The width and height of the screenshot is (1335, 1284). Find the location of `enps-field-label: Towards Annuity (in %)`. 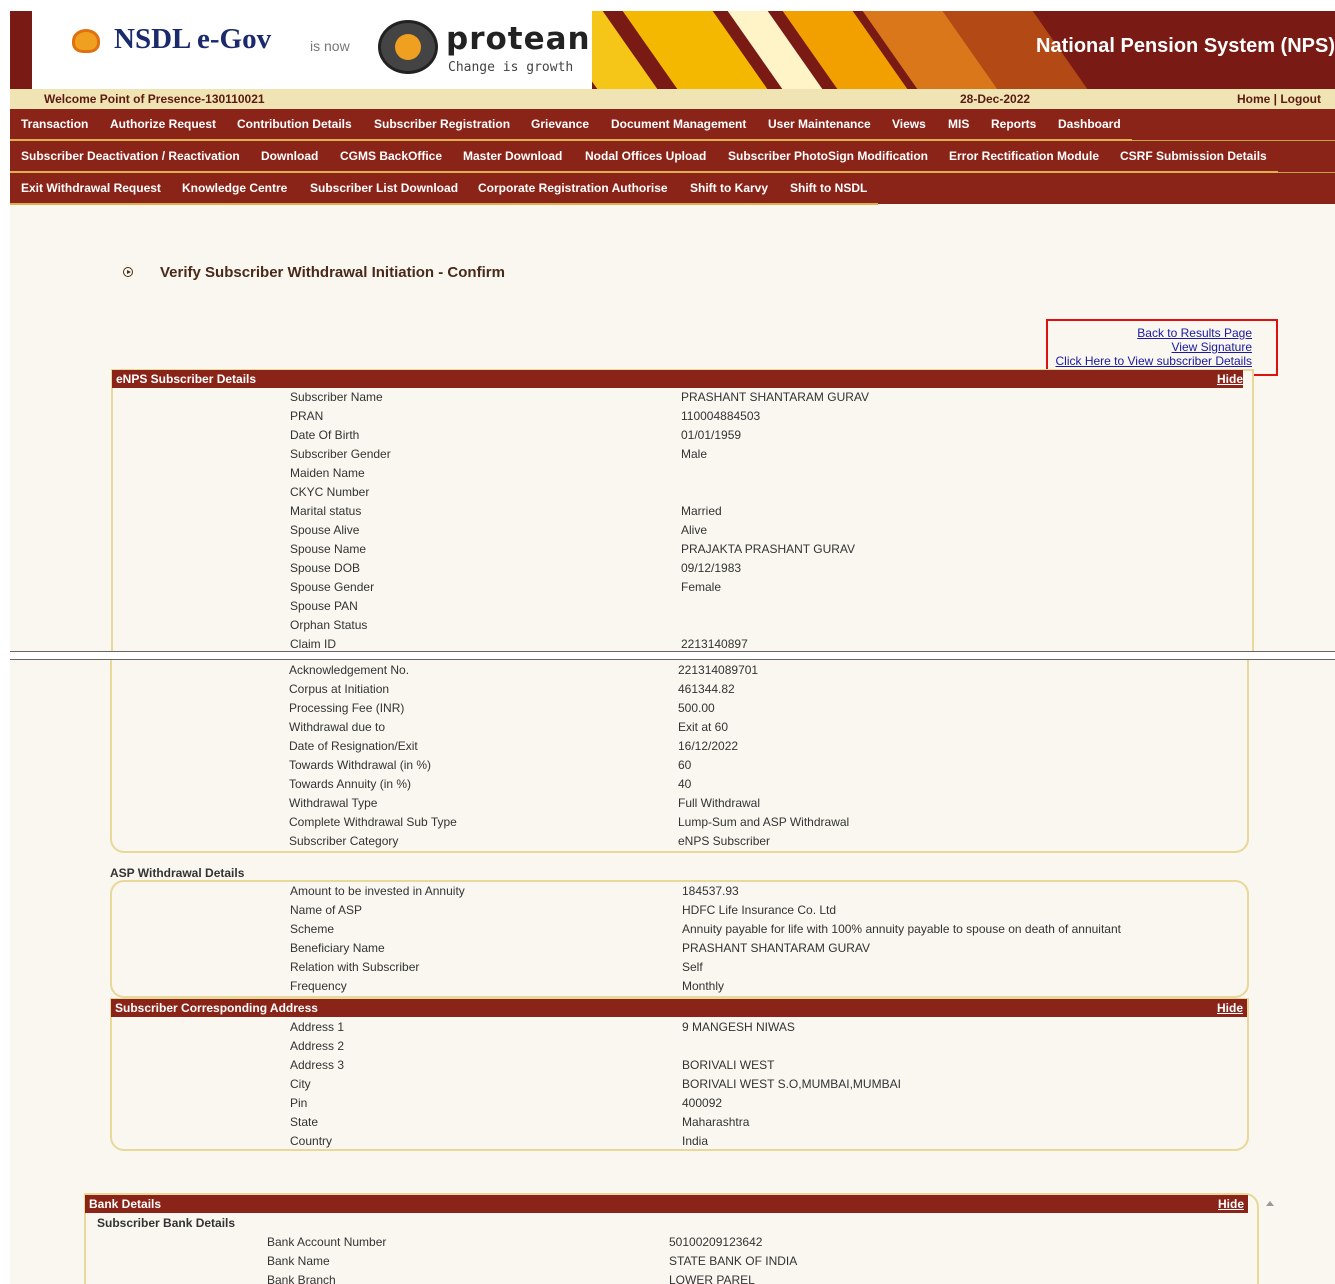

enps-field-label: Towards Annuity (in %) is located at coordinates (350, 784).